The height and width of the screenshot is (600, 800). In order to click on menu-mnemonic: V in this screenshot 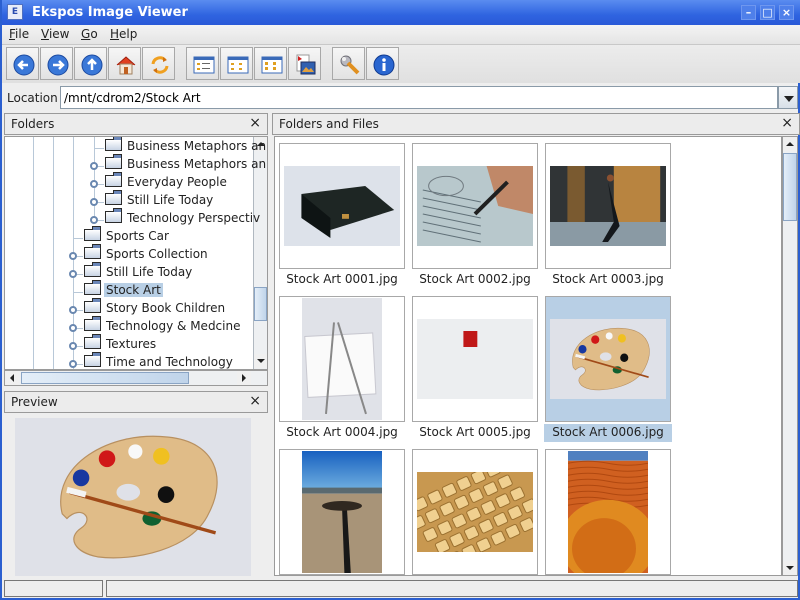, I will do `click(45, 34)`.